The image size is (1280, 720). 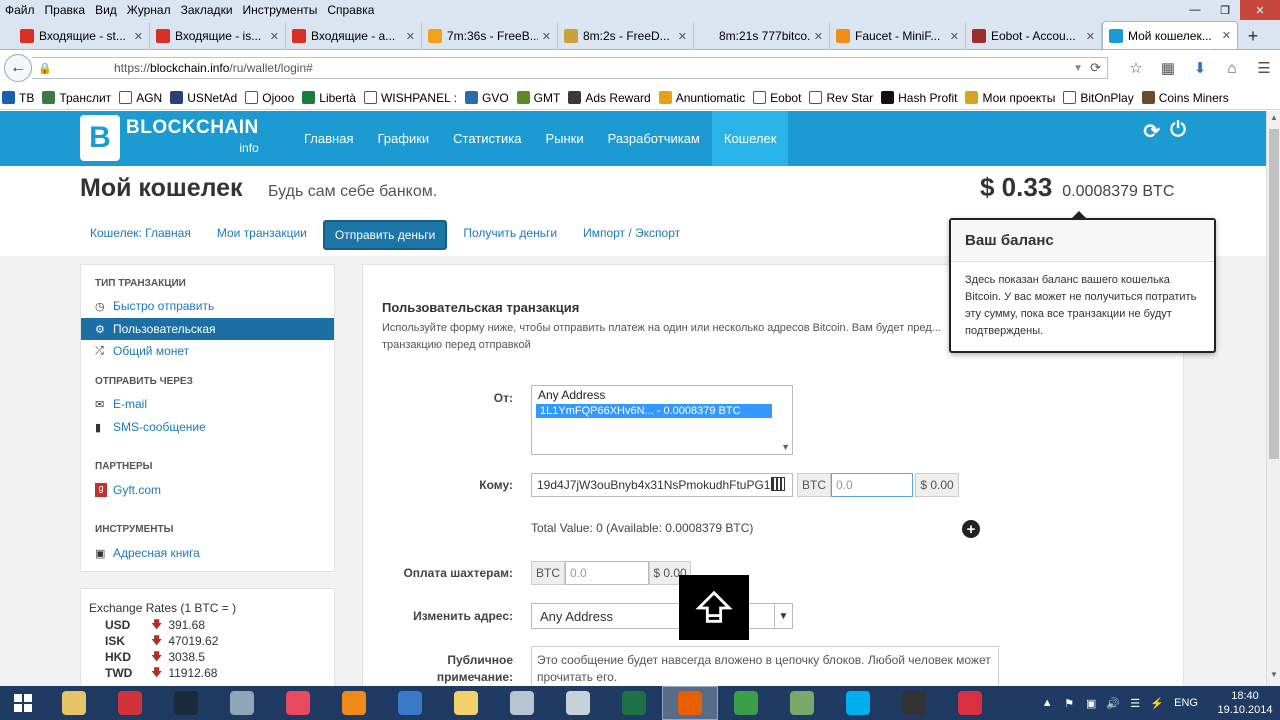 What do you see at coordinates (490, 36) in the screenshot?
I see `browser-tab: 7m:36s - FreeB... ✕` at bounding box center [490, 36].